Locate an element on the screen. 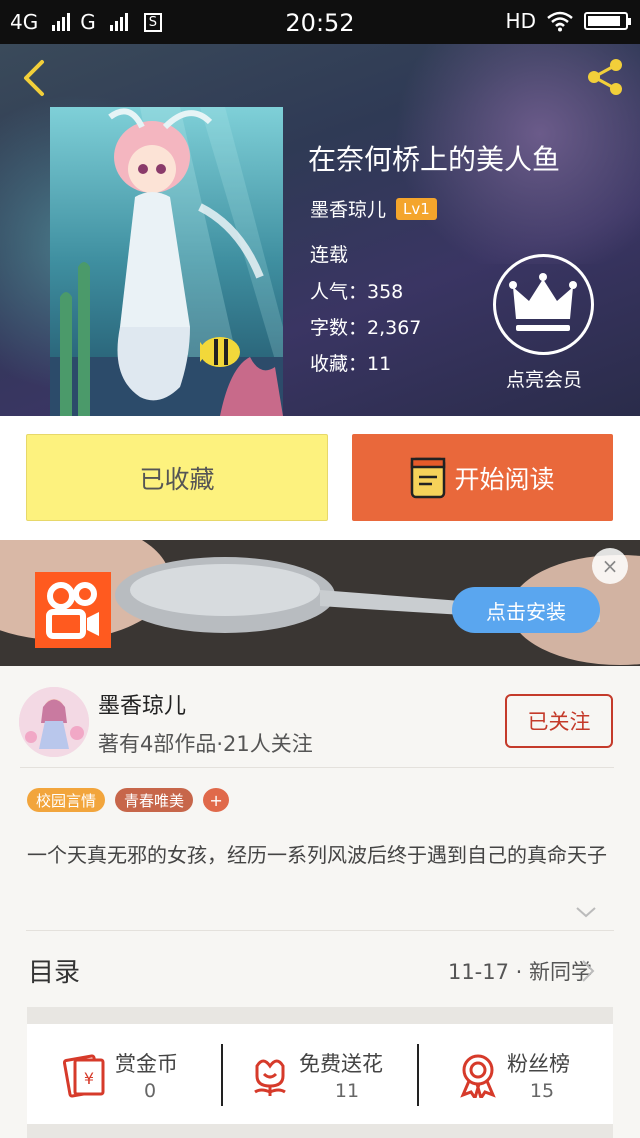 The image size is (640, 1138). reward-coins: ¥ 赏金币 0 is located at coordinates (124, 1074).